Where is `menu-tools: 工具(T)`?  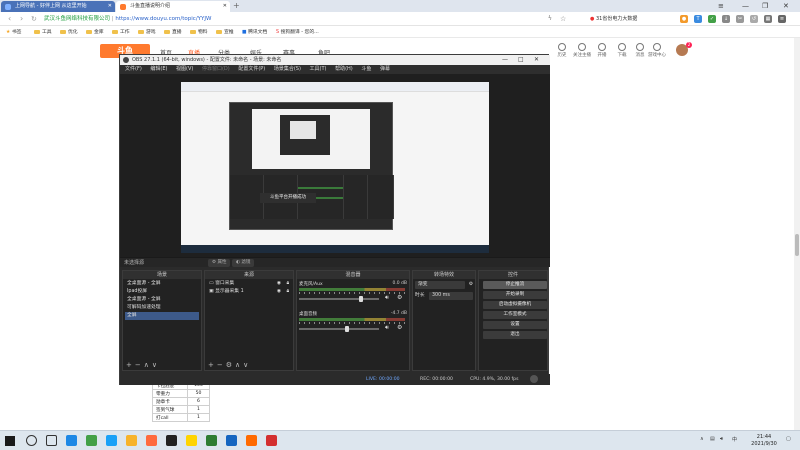
menu-tools: 工具(T) is located at coordinates (318, 69).